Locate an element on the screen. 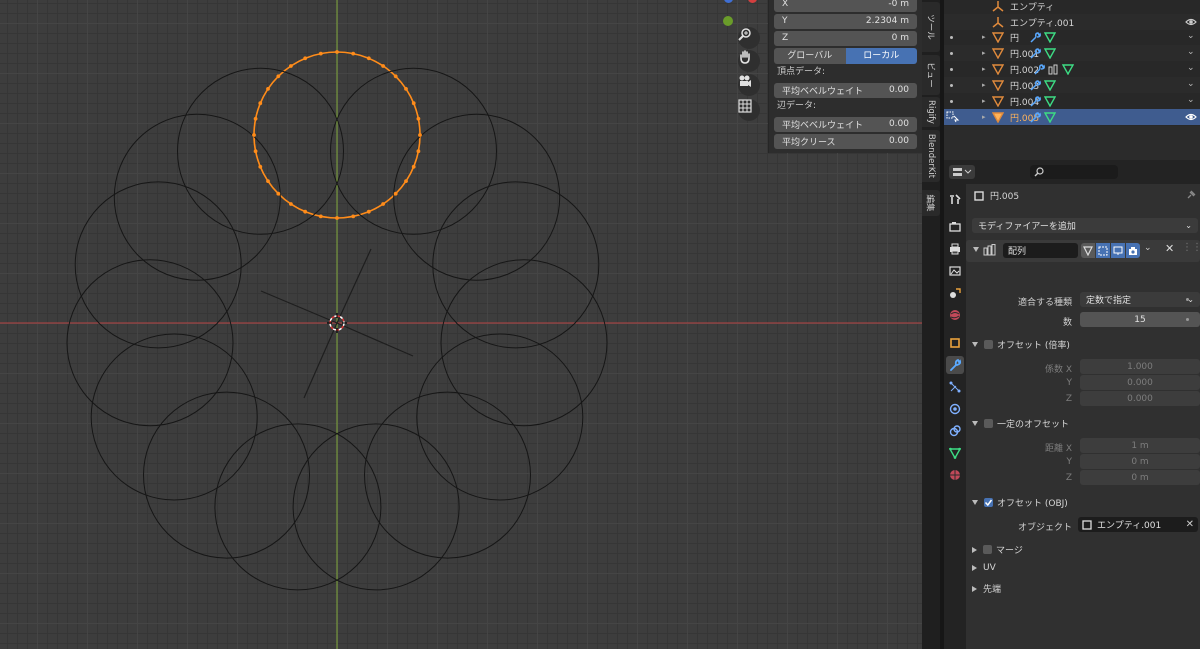 The image size is (1200, 649). viewport-toggle is located at coordinates (1118, 250).